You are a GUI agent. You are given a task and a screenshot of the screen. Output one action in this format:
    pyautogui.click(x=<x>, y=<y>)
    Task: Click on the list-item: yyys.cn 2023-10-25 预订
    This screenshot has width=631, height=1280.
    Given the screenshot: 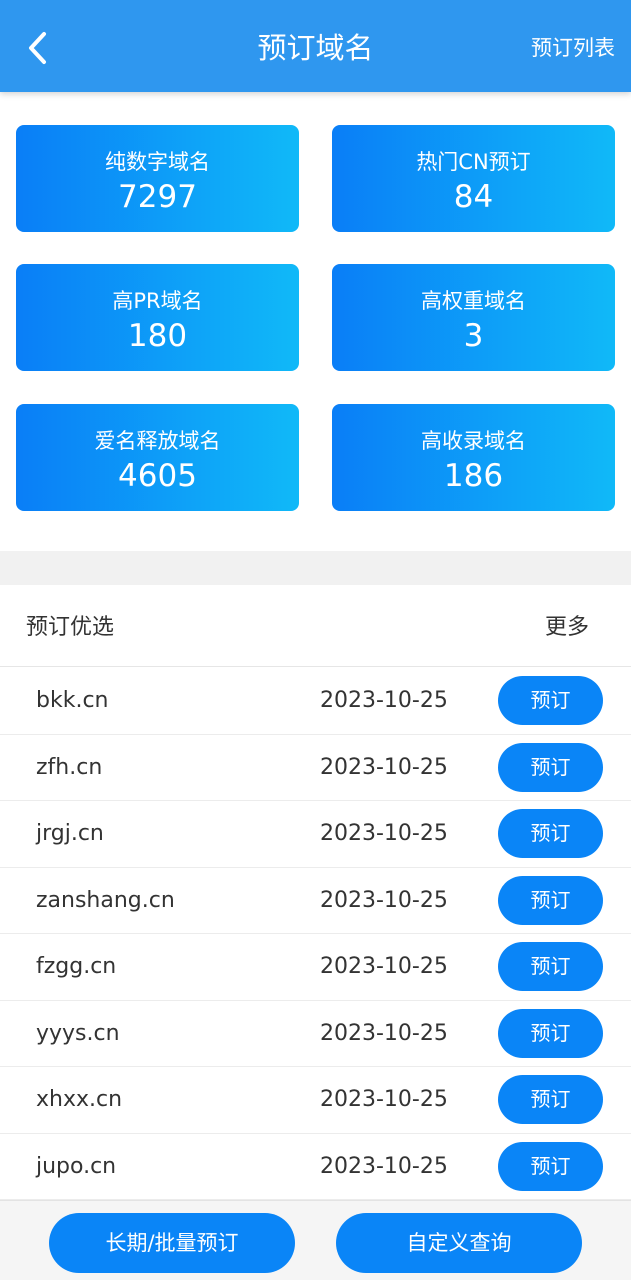 What is the action you would take?
    pyautogui.click(x=315, y=1033)
    